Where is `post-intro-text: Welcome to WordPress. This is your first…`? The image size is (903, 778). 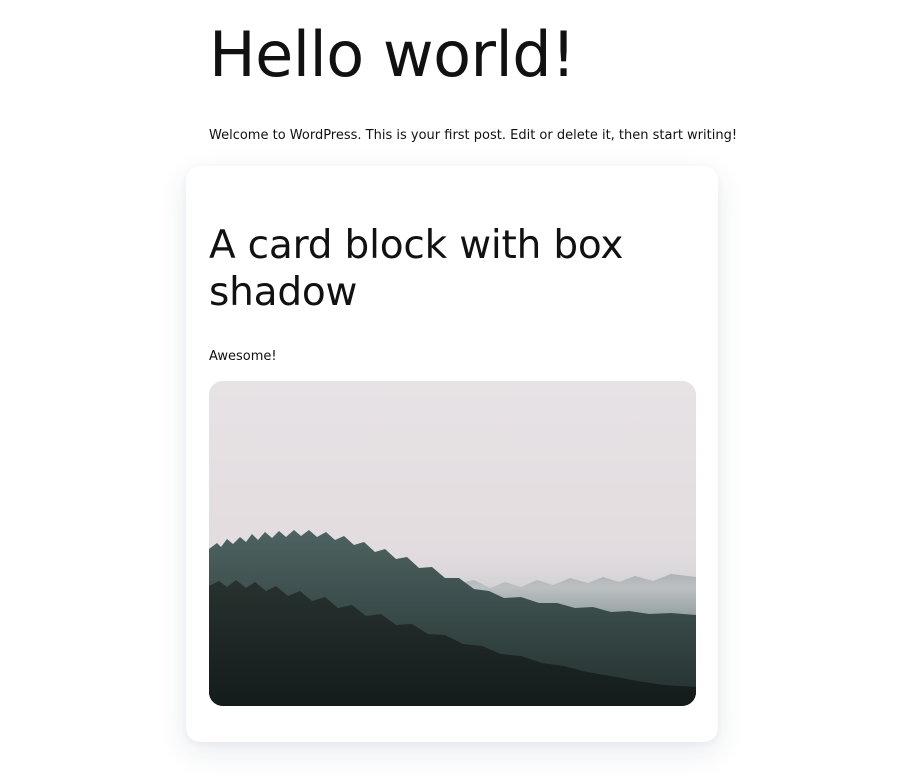 post-intro-text: Welcome to WordPress. This is your first… is located at coordinates (473, 135).